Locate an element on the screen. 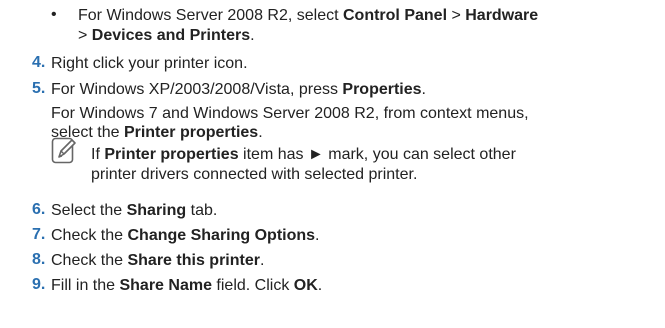  step-5-number: 5. is located at coordinates (39, 88).